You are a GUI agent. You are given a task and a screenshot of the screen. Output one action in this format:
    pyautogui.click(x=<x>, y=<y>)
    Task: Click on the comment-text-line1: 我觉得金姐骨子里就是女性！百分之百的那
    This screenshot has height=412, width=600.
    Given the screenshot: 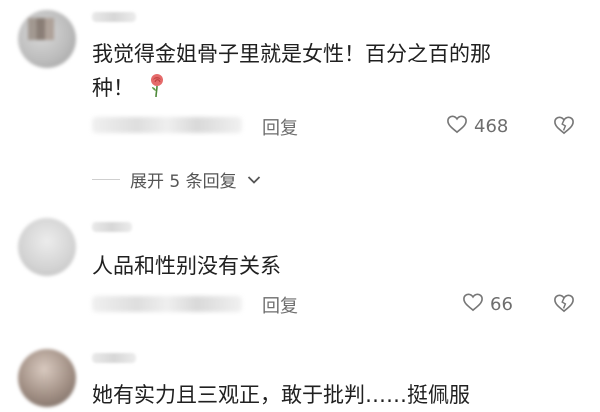 What is the action you would take?
    pyautogui.click(x=291, y=54)
    